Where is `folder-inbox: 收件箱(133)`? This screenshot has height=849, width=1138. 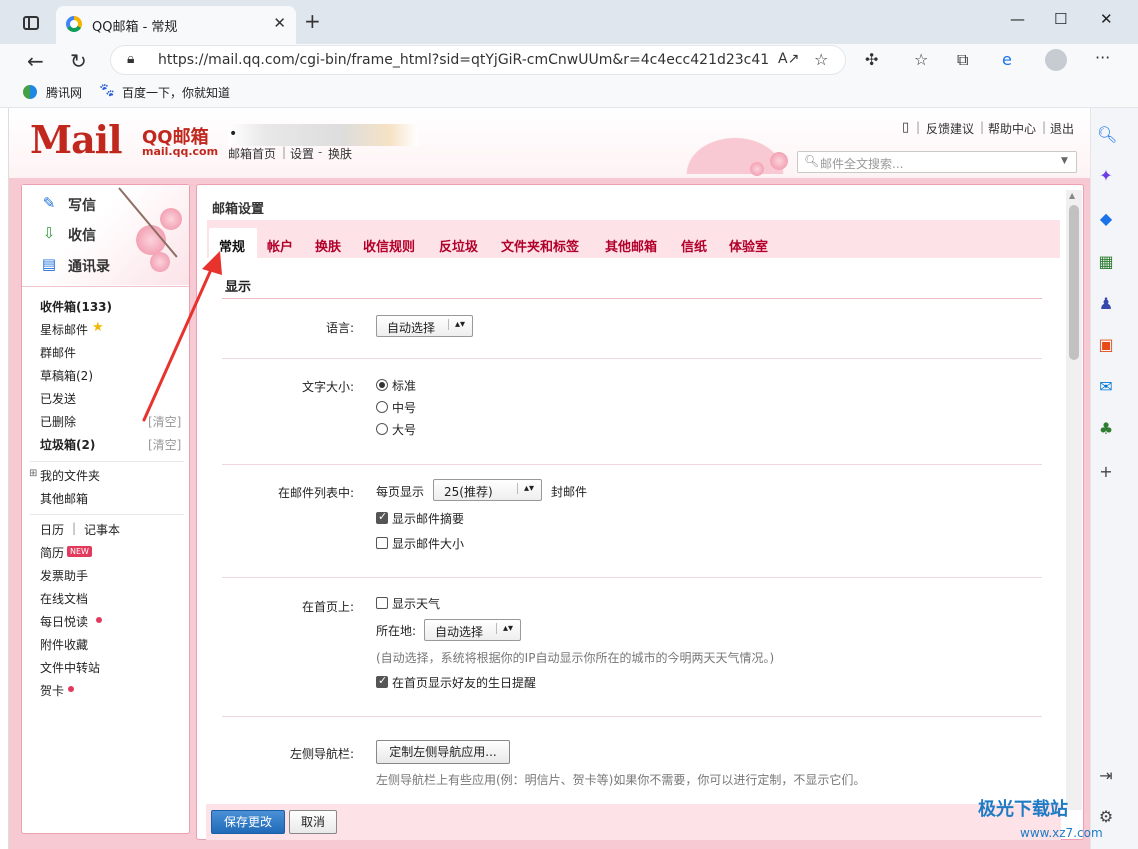 folder-inbox: 收件箱(133) is located at coordinates (76, 306).